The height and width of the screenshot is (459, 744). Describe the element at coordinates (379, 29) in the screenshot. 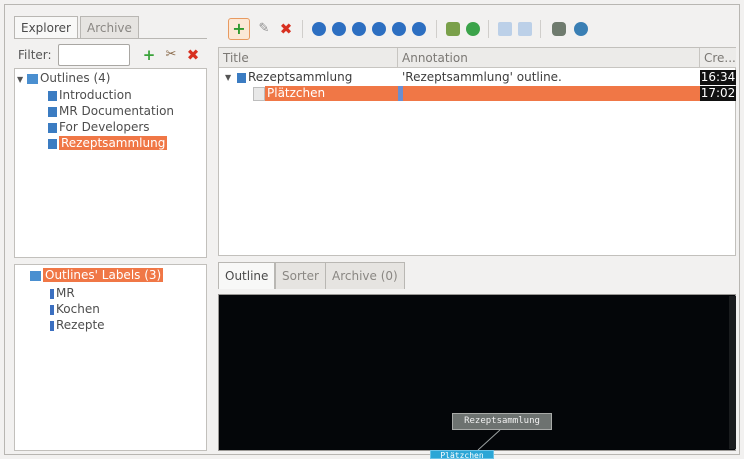

I see `move-right-icon` at that location.